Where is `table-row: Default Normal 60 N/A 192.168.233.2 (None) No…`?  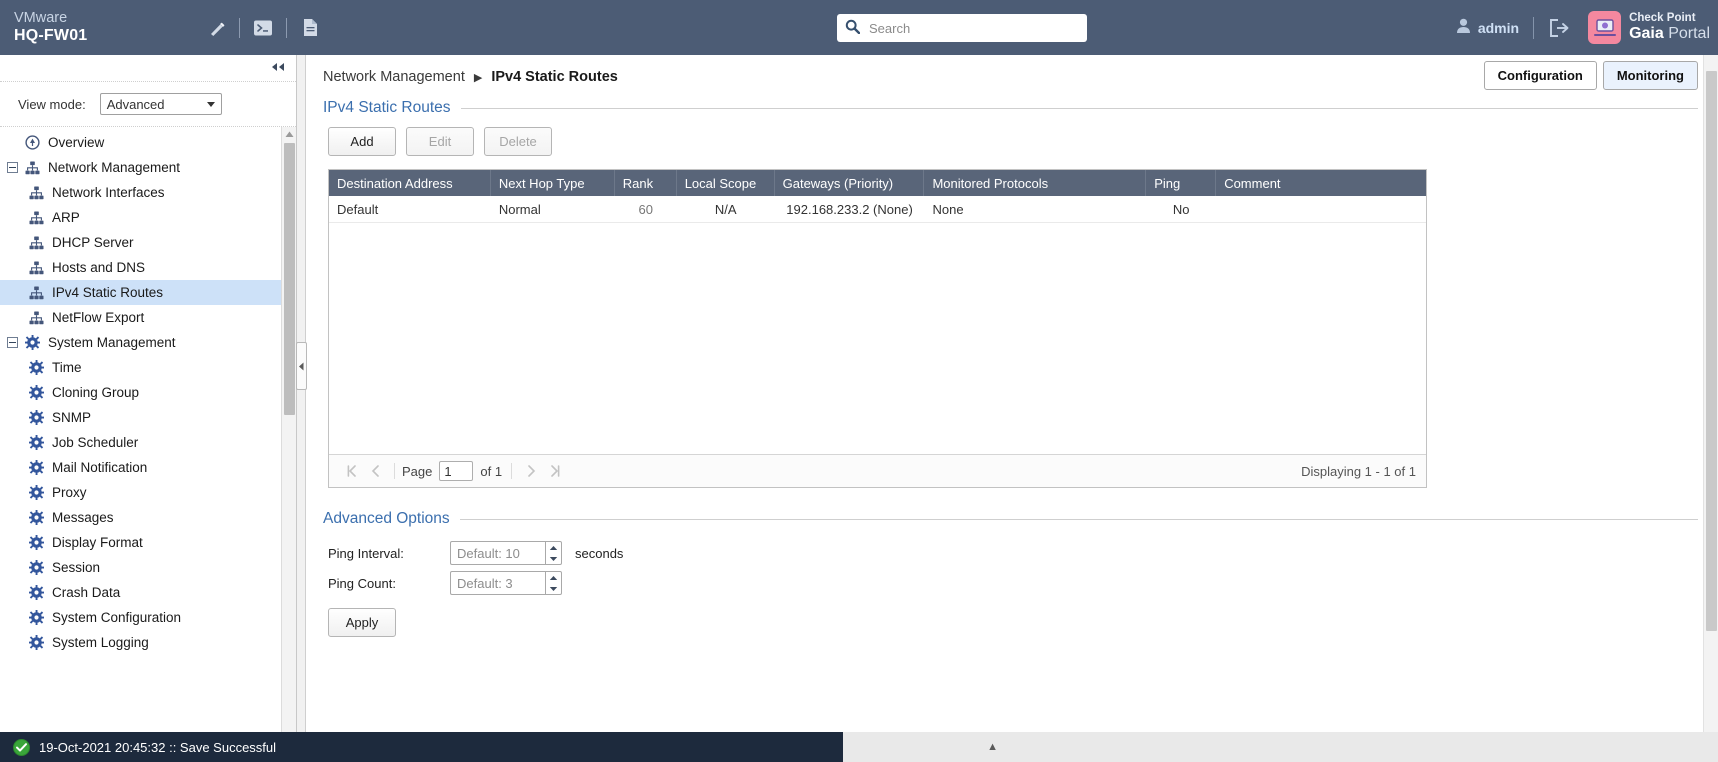 table-row: Default Normal 60 N/A 192.168.233.2 (None) No… is located at coordinates (877, 209).